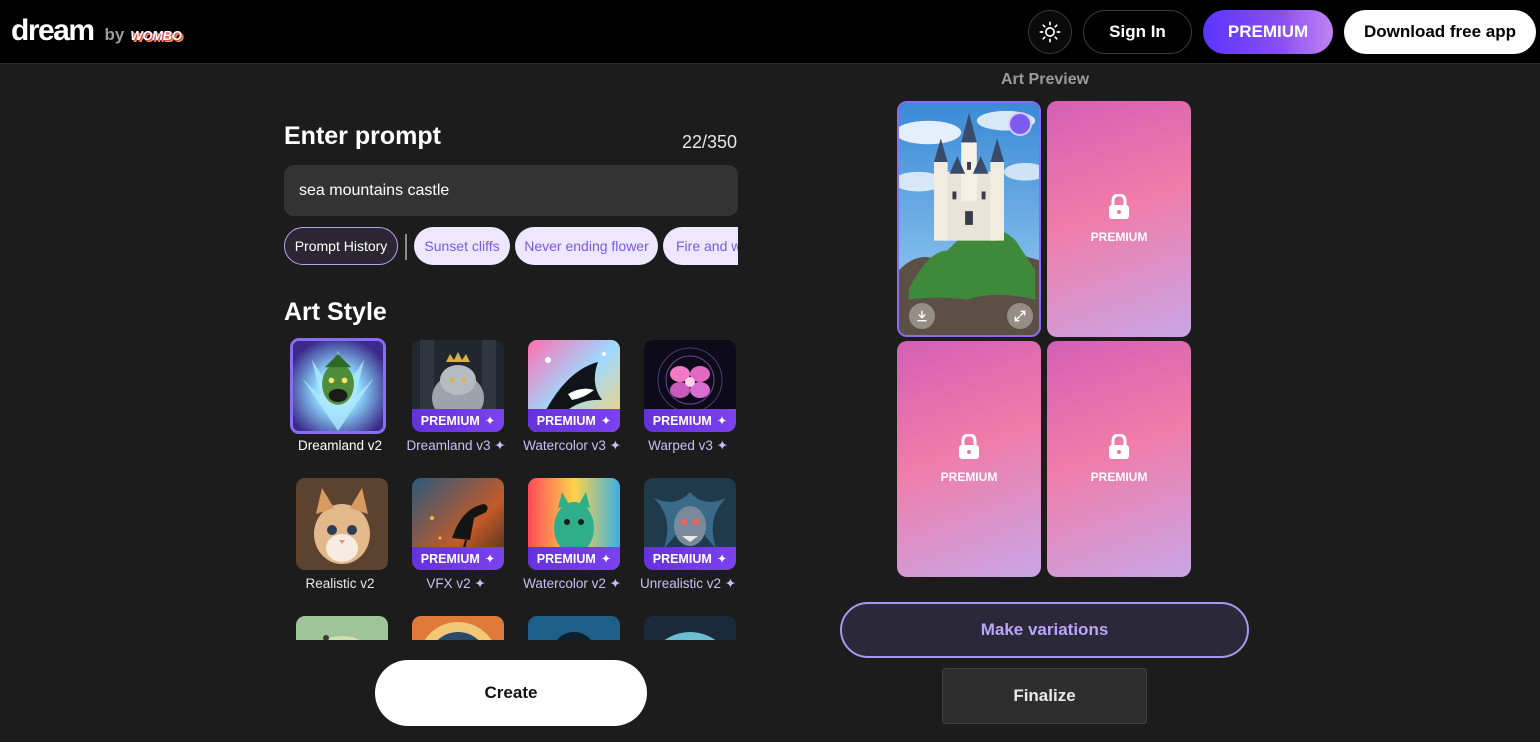 The height and width of the screenshot is (742, 1540). I want to click on make-variations-button: Make variations, so click(1044, 630).